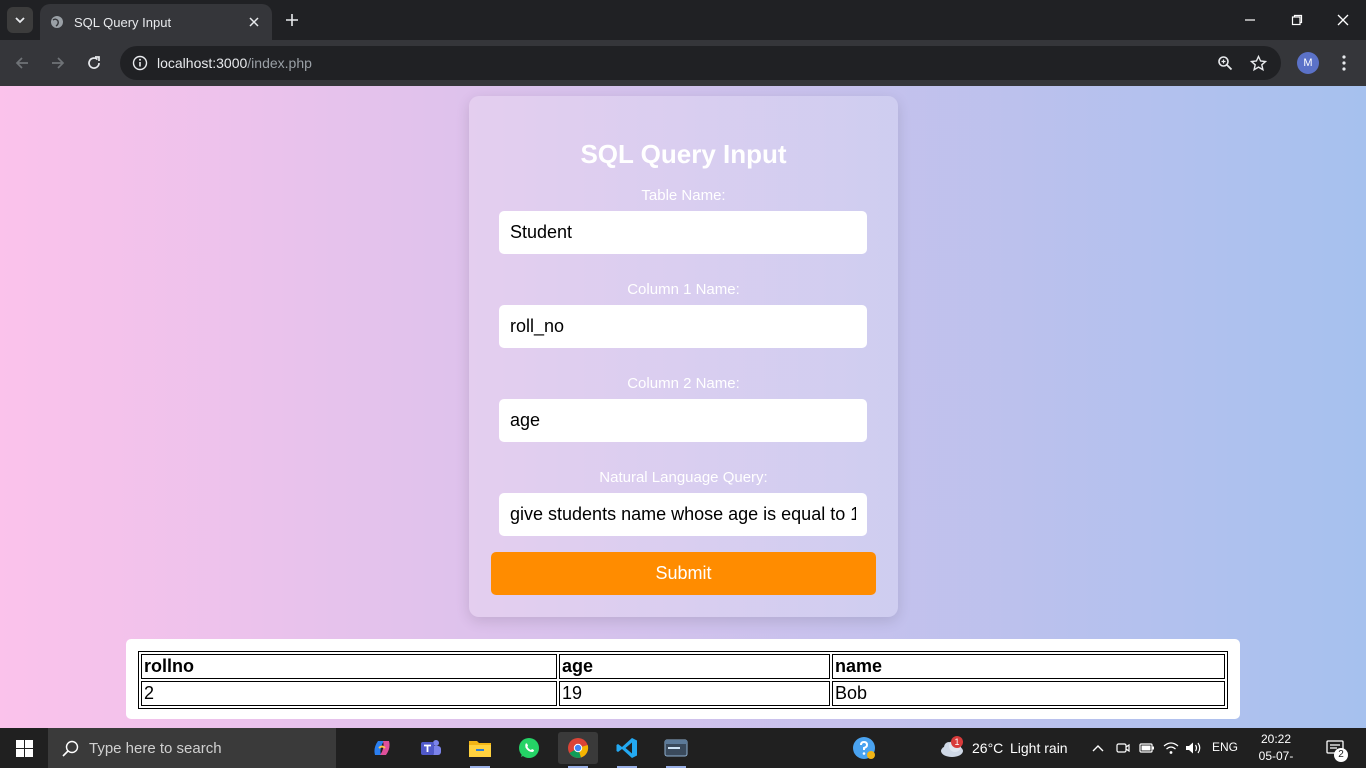 This screenshot has width=1366, height=768. Describe the element at coordinates (864, 748) in the screenshot. I see `help-icon` at that location.